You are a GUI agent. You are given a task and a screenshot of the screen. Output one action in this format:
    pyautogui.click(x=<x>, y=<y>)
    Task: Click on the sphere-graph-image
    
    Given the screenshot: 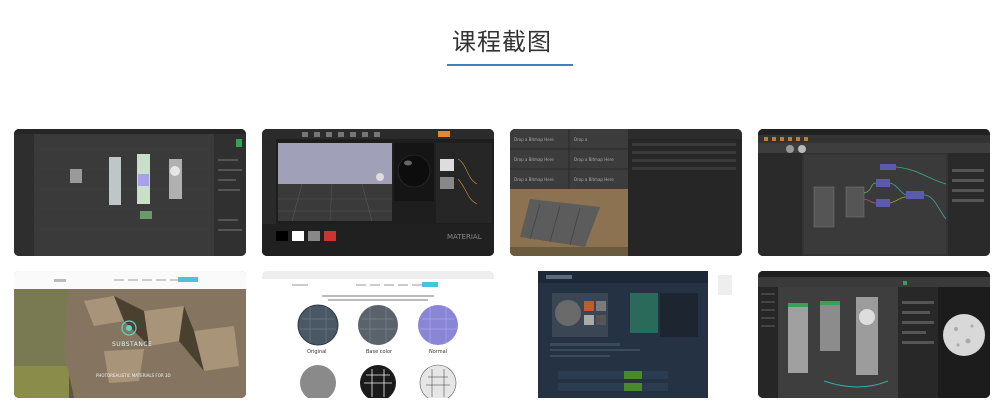 What is the action you would take?
    pyautogui.click(x=874, y=334)
    